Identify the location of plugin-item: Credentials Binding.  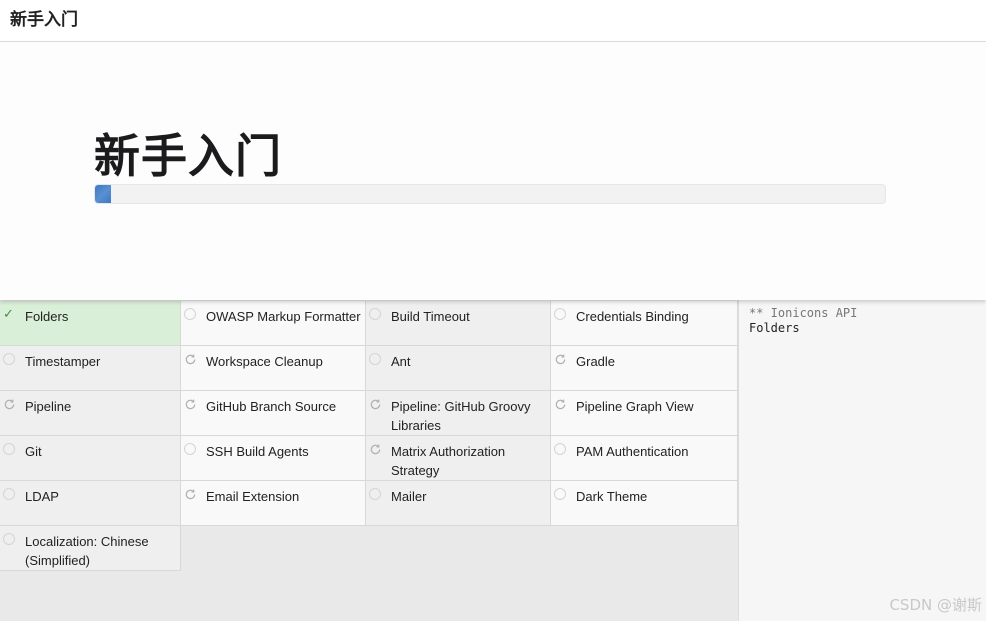
(644, 323).